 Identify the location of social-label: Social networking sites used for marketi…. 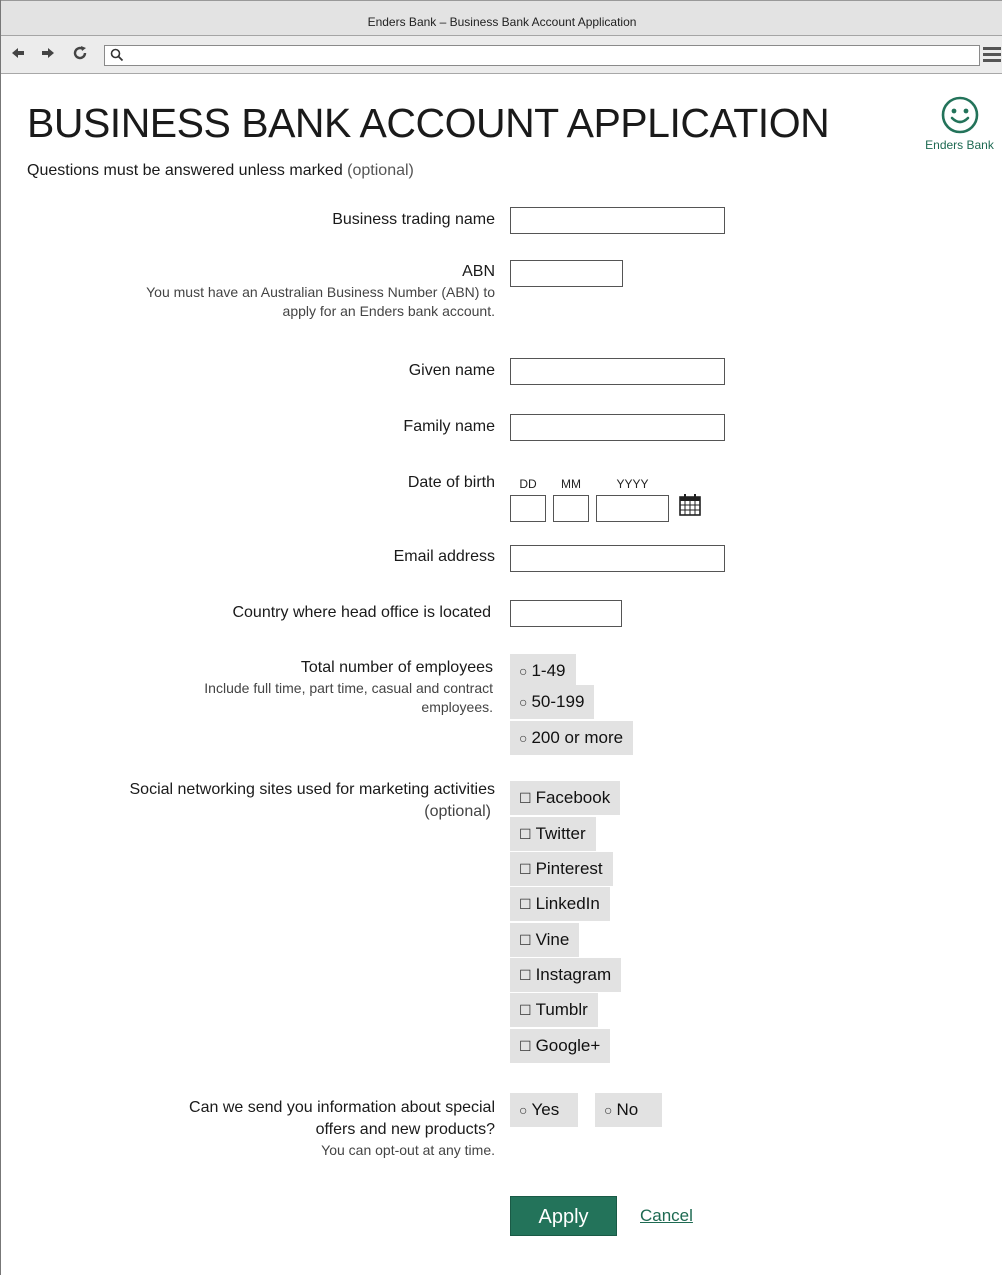
(312, 789).